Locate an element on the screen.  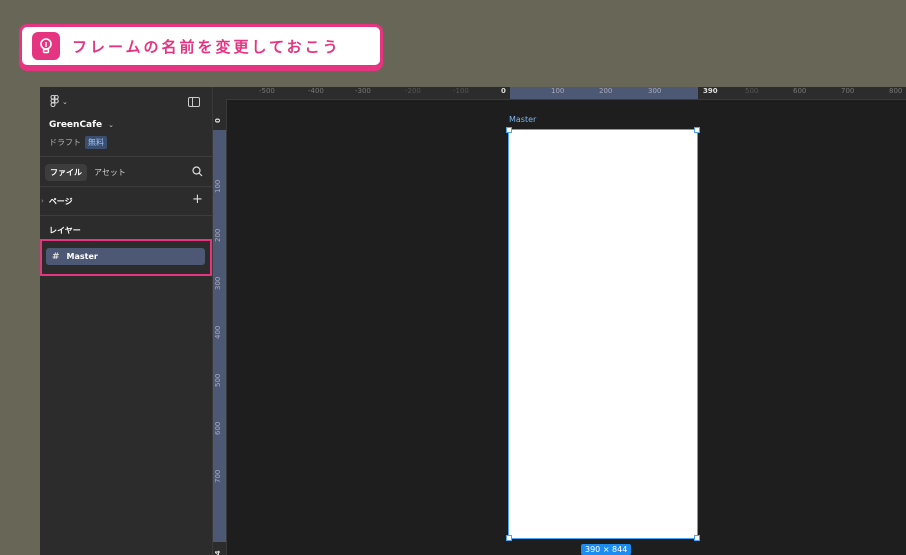
resize-handle-bottom-right is located at coordinates (697, 538).